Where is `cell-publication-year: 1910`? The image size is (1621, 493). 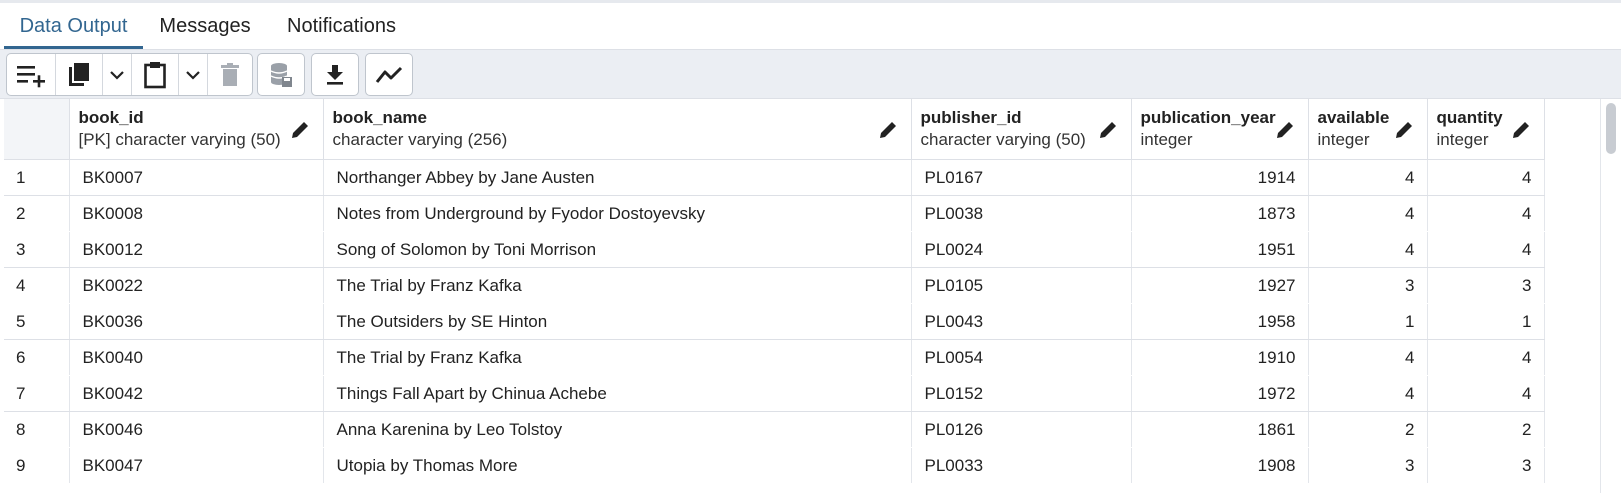 cell-publication-year: 1910 is located at coordinates (1220, 357).